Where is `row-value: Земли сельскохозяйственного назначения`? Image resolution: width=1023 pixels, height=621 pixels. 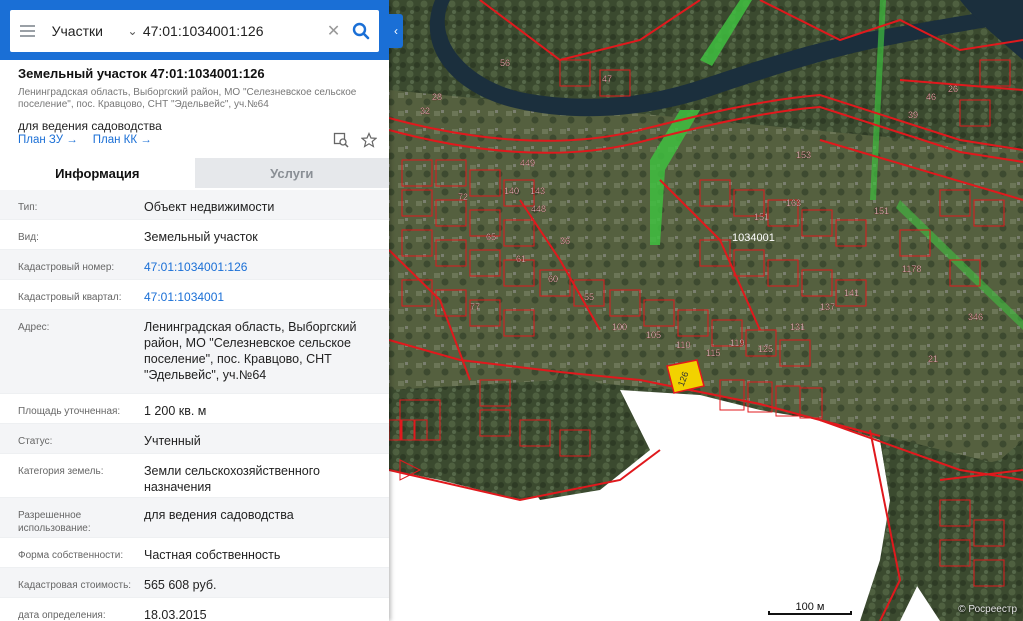
row-value: Земли сельскохозяйственного назначения is located at coordinates (232, 479).